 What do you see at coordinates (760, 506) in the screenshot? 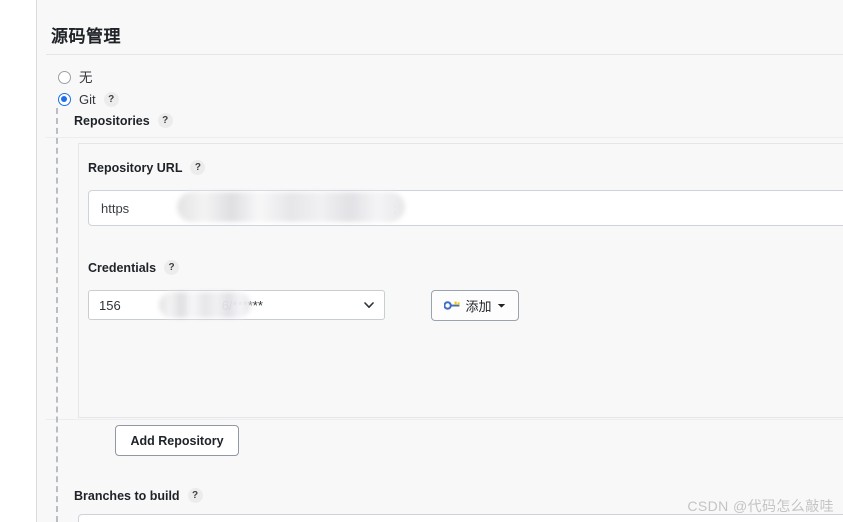
I see `watermark: CSDN @代码怎么敲哇` at bounding box center [760, 506].